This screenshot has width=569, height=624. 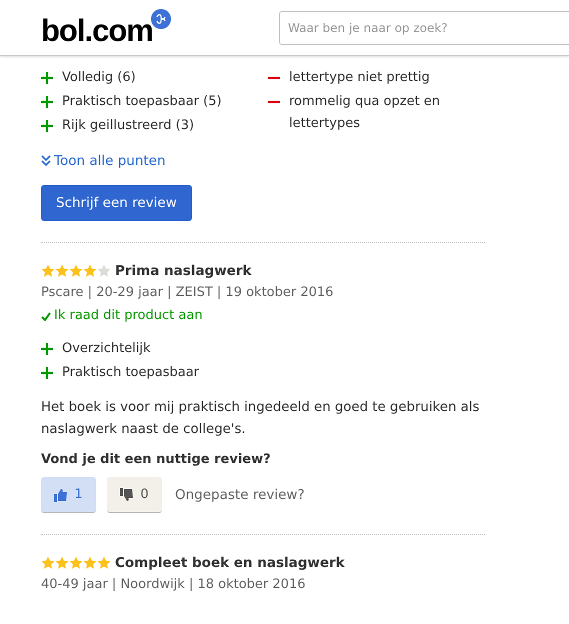 I want to click on review-meta: 40-49 jaar | Noordwijk | 18 oktober 2016, so click(x=173, y=585).